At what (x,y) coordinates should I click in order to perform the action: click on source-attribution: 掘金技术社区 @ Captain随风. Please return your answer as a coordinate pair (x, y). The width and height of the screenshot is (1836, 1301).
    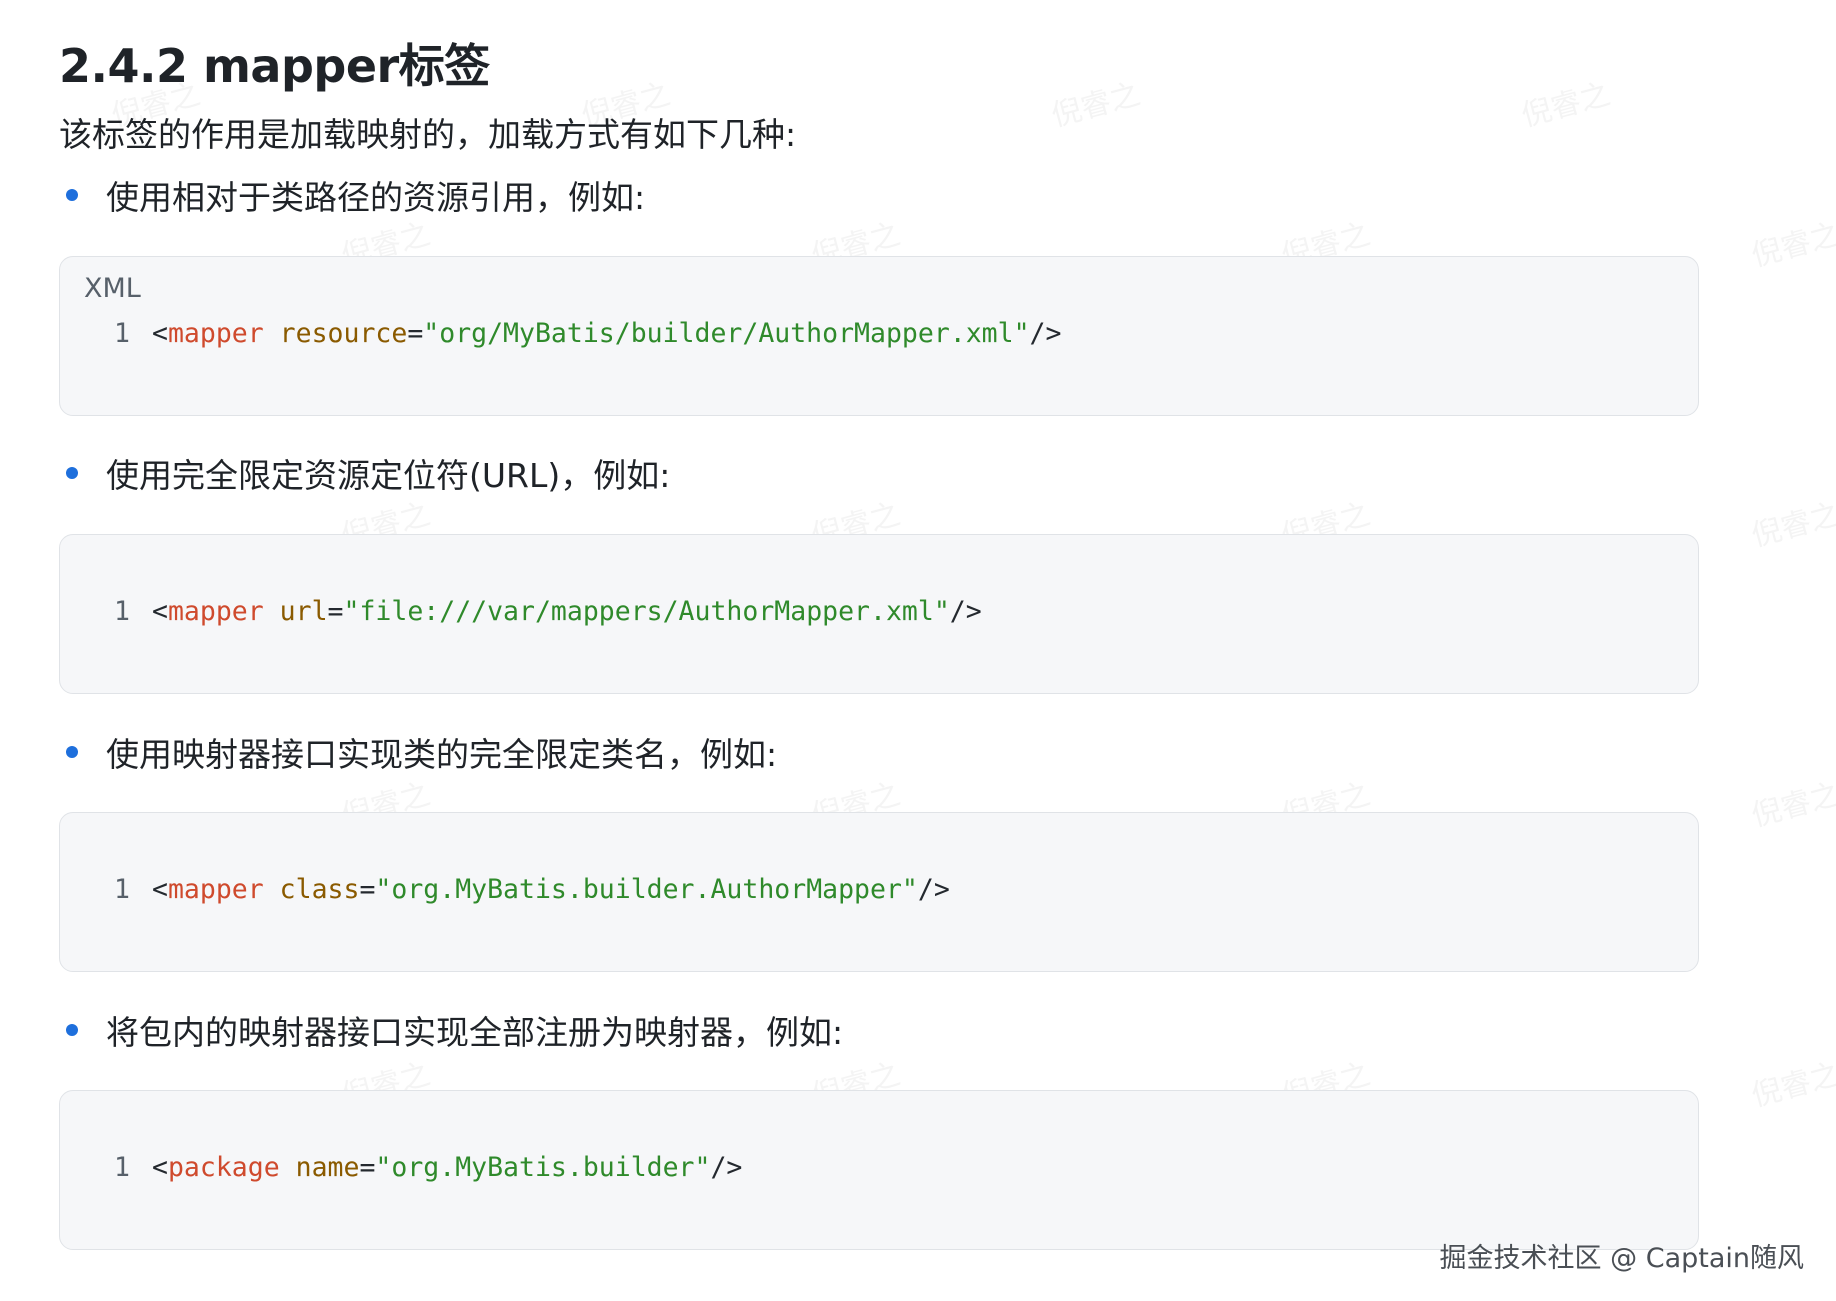
    Looking at the image, I should click on (1621, 1258).